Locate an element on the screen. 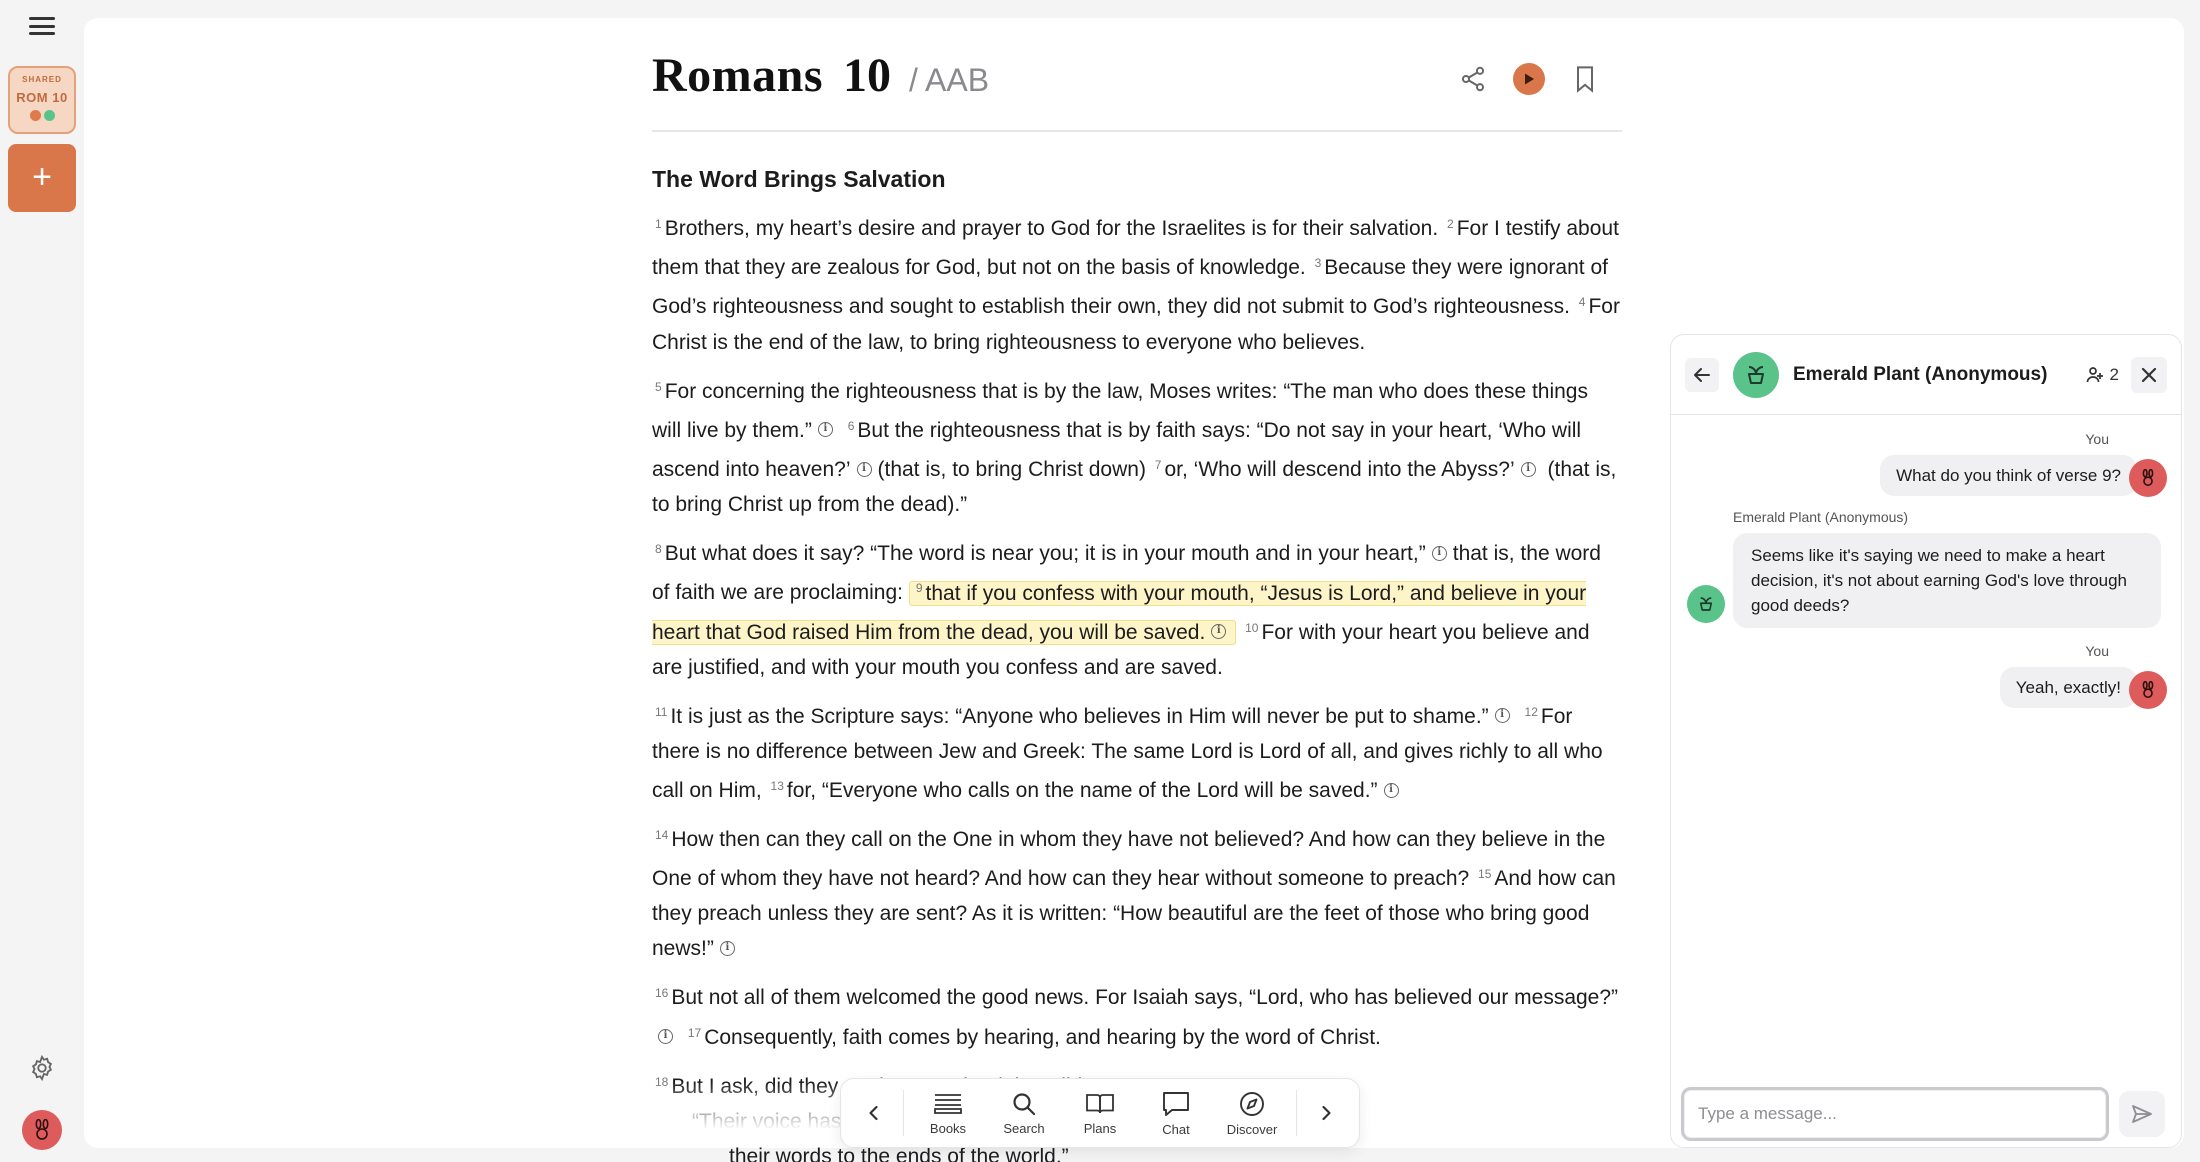  back-button is located at coordinates (1702, 374).